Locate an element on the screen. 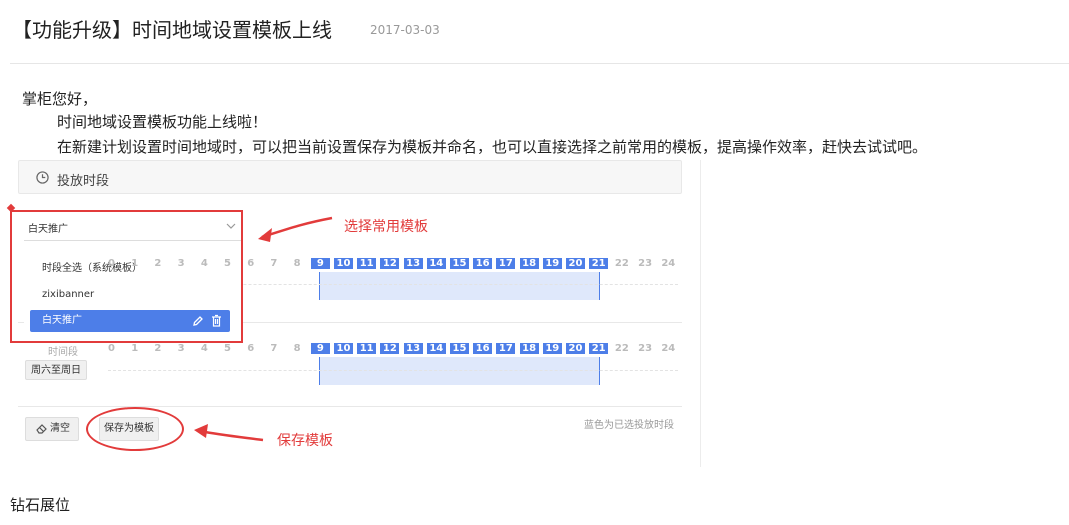 This screenshot has height=525, width=1069. select-highlight-box is located at coordinates (126, 276).